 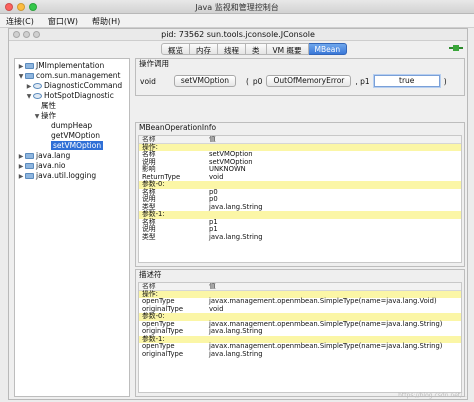 What do you see at coordinates (149, 236) in the screenshot?
I see `cell-name: 类型` at bounding box center [149, 236].